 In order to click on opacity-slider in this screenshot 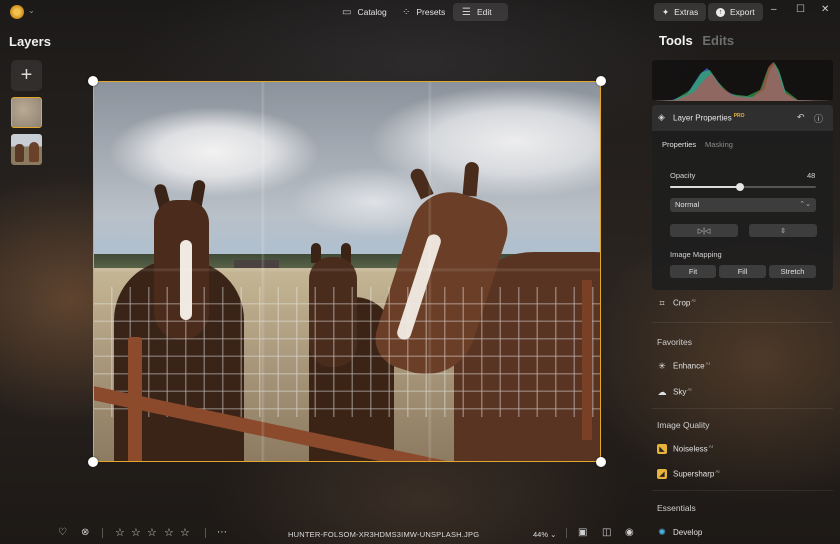, I will do `click(743, 187)`.